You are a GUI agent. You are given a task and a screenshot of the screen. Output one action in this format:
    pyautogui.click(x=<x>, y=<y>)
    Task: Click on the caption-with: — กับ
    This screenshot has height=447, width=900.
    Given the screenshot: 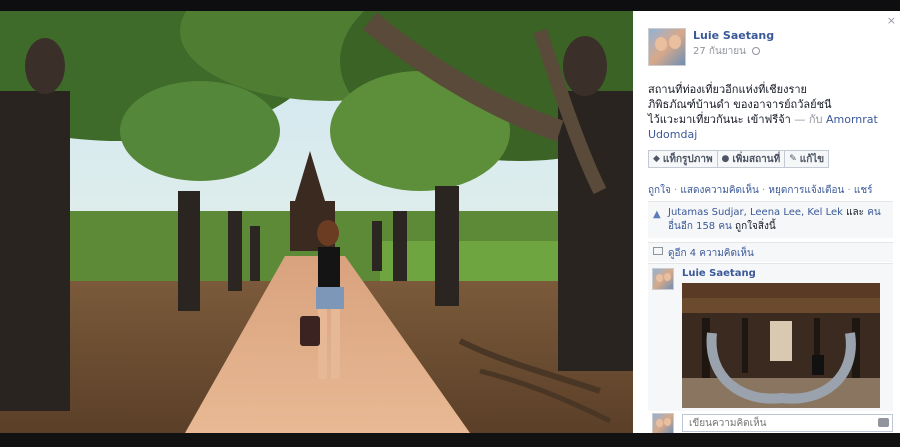 What is the action you would take?
    pyautogui.click(x=808, y=119)
    